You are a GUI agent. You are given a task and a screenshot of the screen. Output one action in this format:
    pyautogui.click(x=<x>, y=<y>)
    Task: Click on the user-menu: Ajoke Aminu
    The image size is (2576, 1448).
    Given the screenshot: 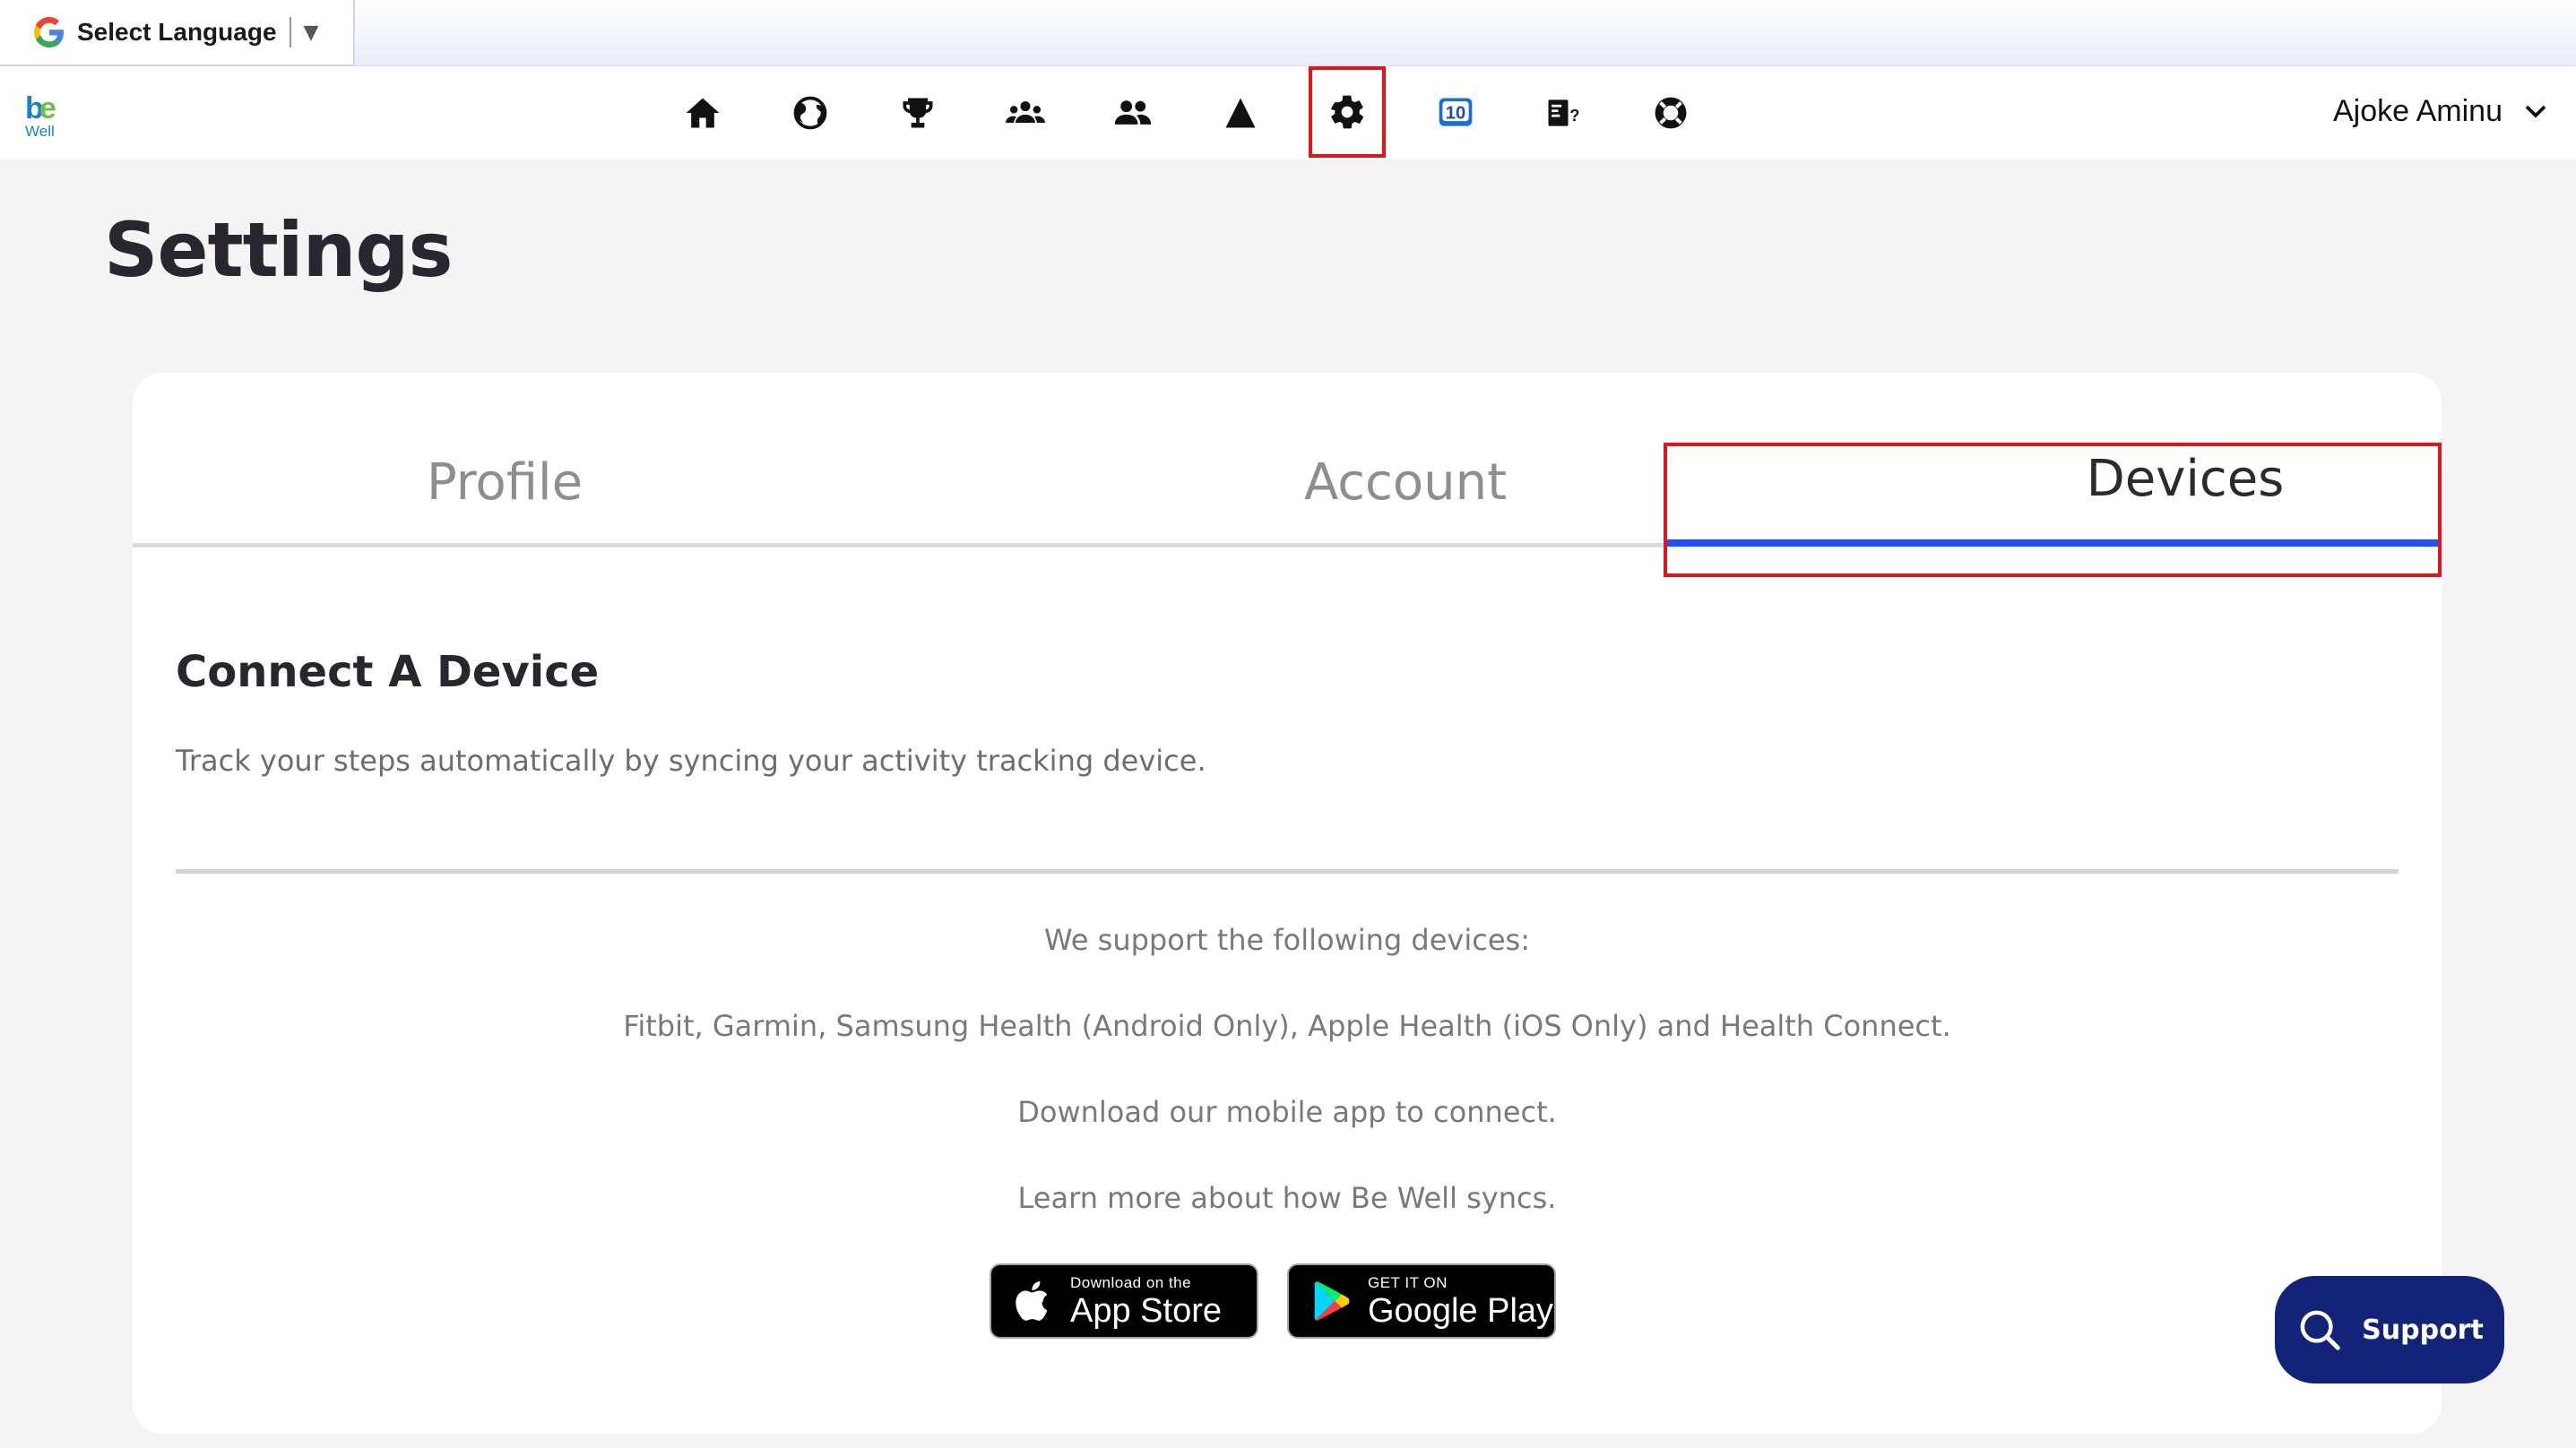 What is the action you would take?
    pyautogui.click(x=2441, y=111)
    